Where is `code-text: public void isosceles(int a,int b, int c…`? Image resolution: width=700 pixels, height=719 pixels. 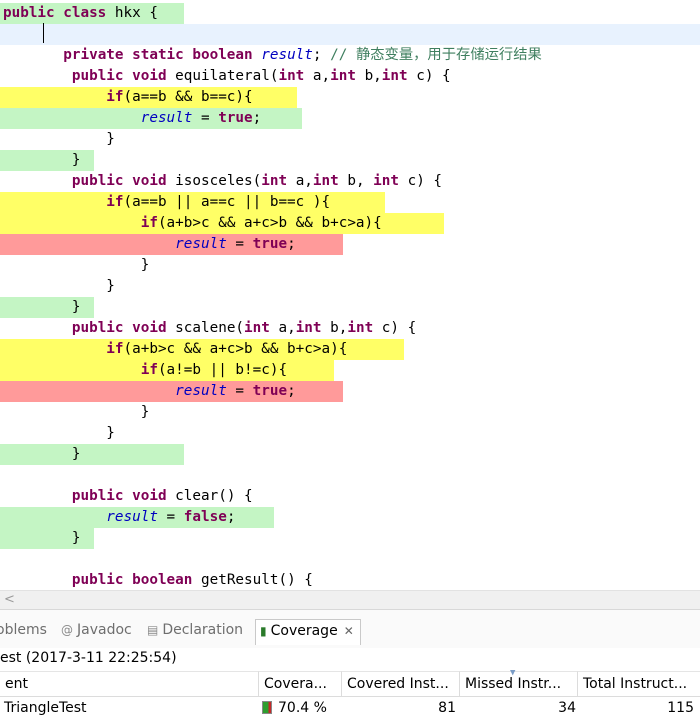 code-text: public void isosceles(int a,int b, int c… is located at coordinates (257, 181).